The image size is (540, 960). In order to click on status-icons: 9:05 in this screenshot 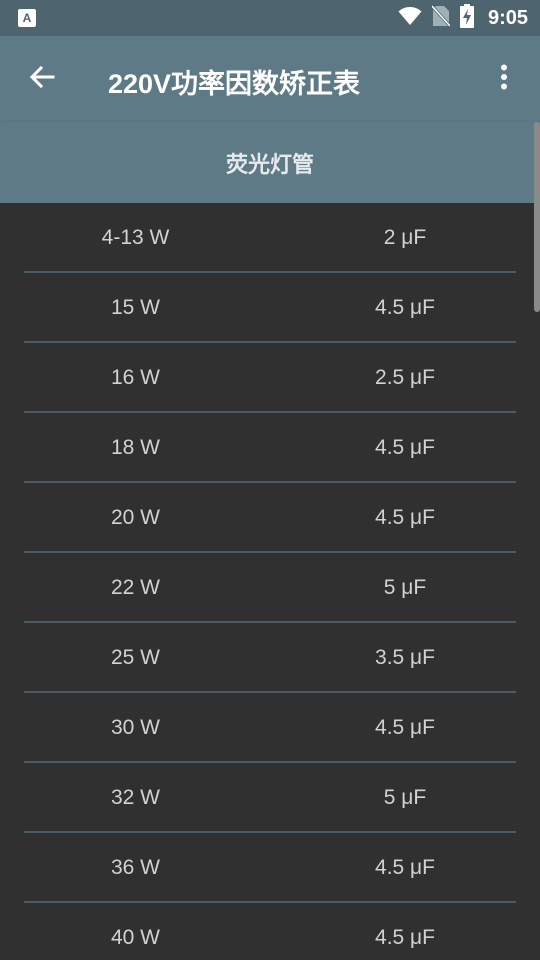, I will do `click(463, 18)`.